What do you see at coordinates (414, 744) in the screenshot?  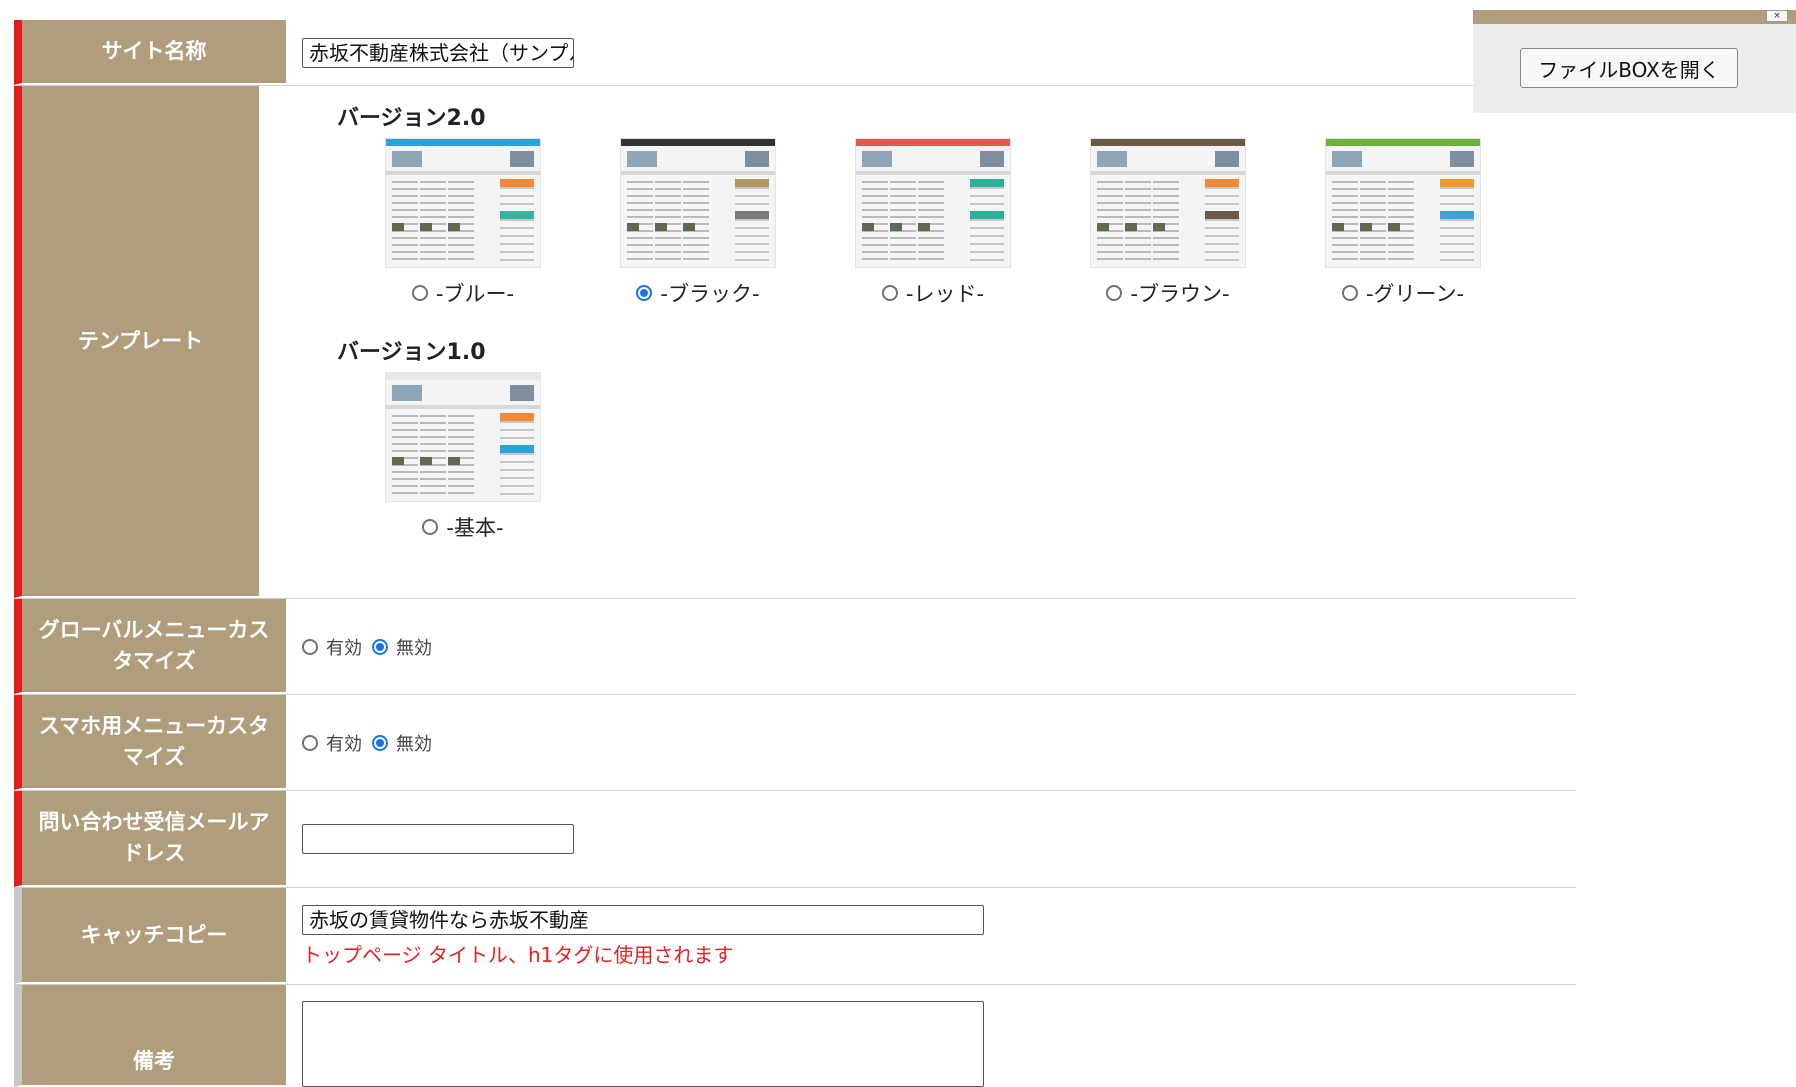 I see `smartphone_menu-option-label: 無効` at bounding box center [414, 744].